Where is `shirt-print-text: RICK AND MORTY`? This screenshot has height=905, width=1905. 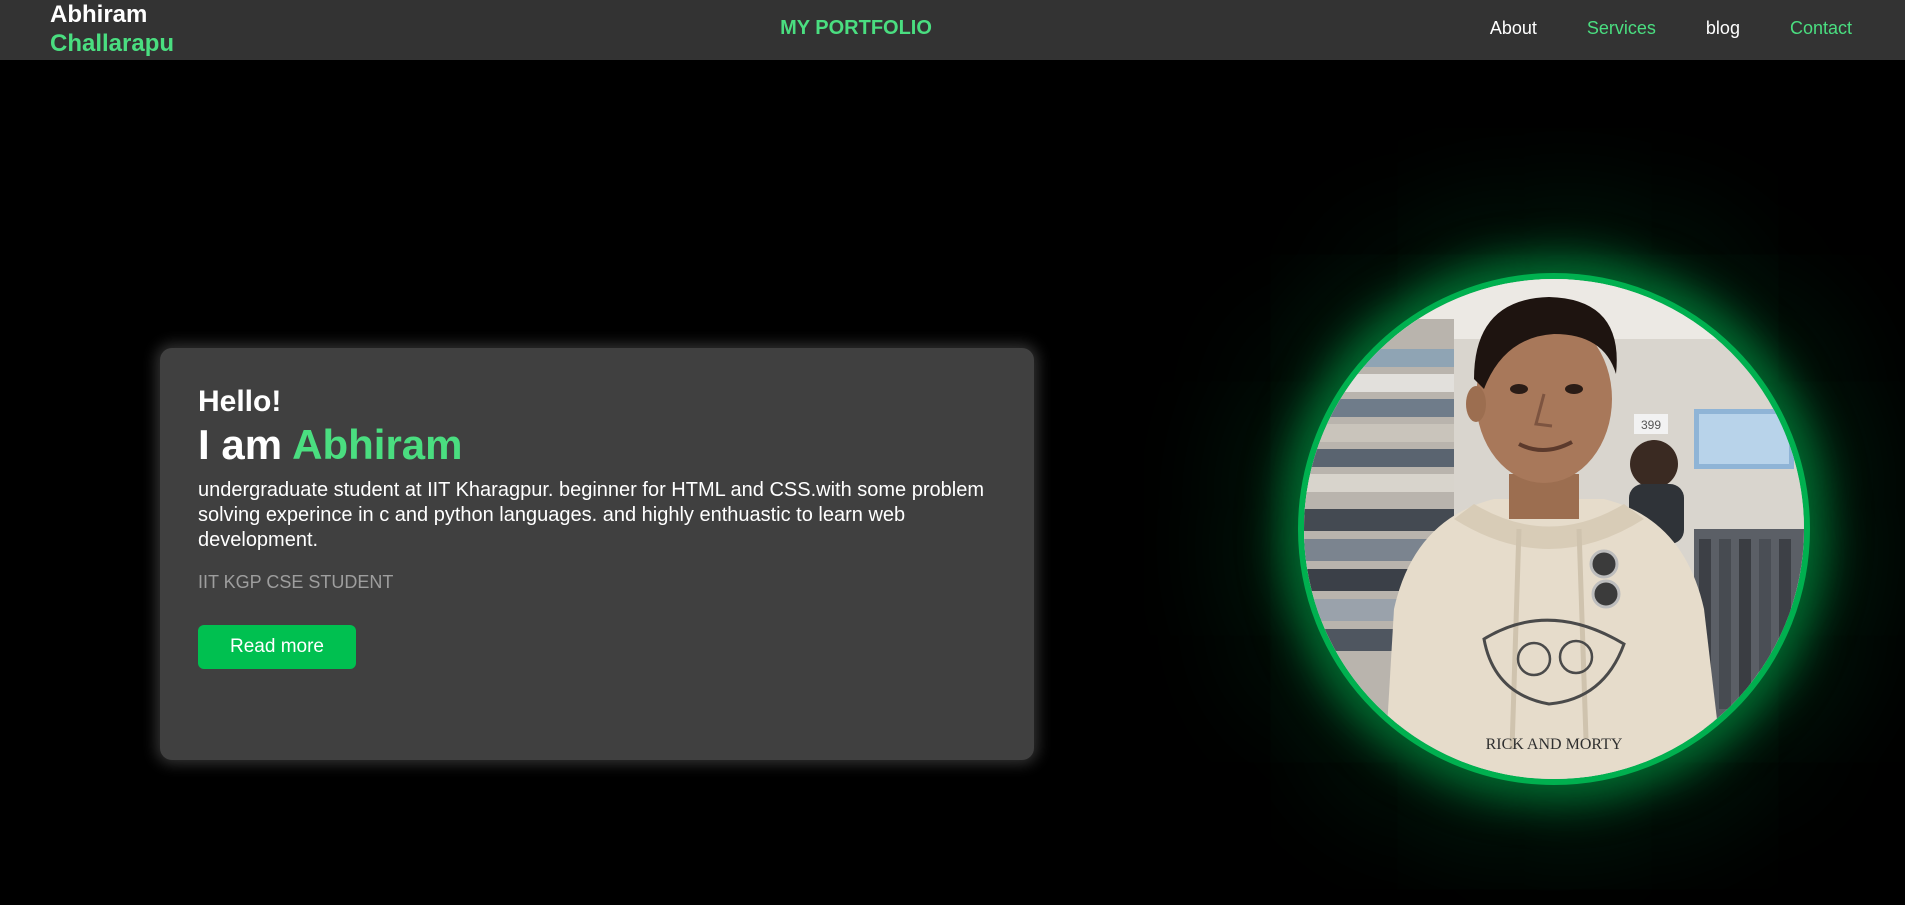 shirt-print-text: RICK AND MORTY is located at coordinates (1554, 744).